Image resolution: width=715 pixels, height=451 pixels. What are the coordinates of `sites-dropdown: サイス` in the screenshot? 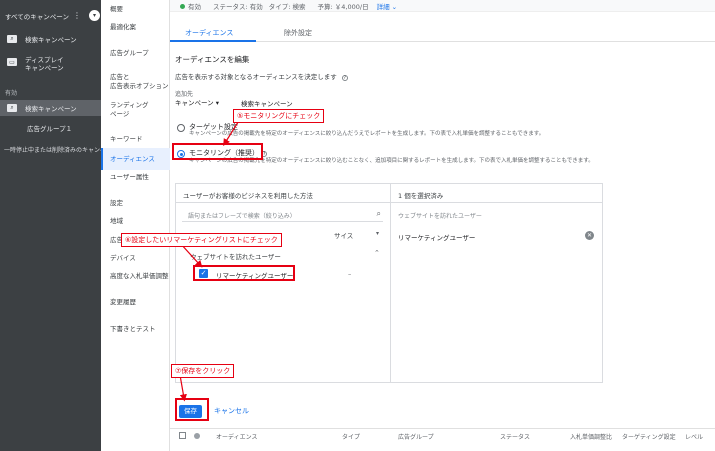 It's located at (343, 235).